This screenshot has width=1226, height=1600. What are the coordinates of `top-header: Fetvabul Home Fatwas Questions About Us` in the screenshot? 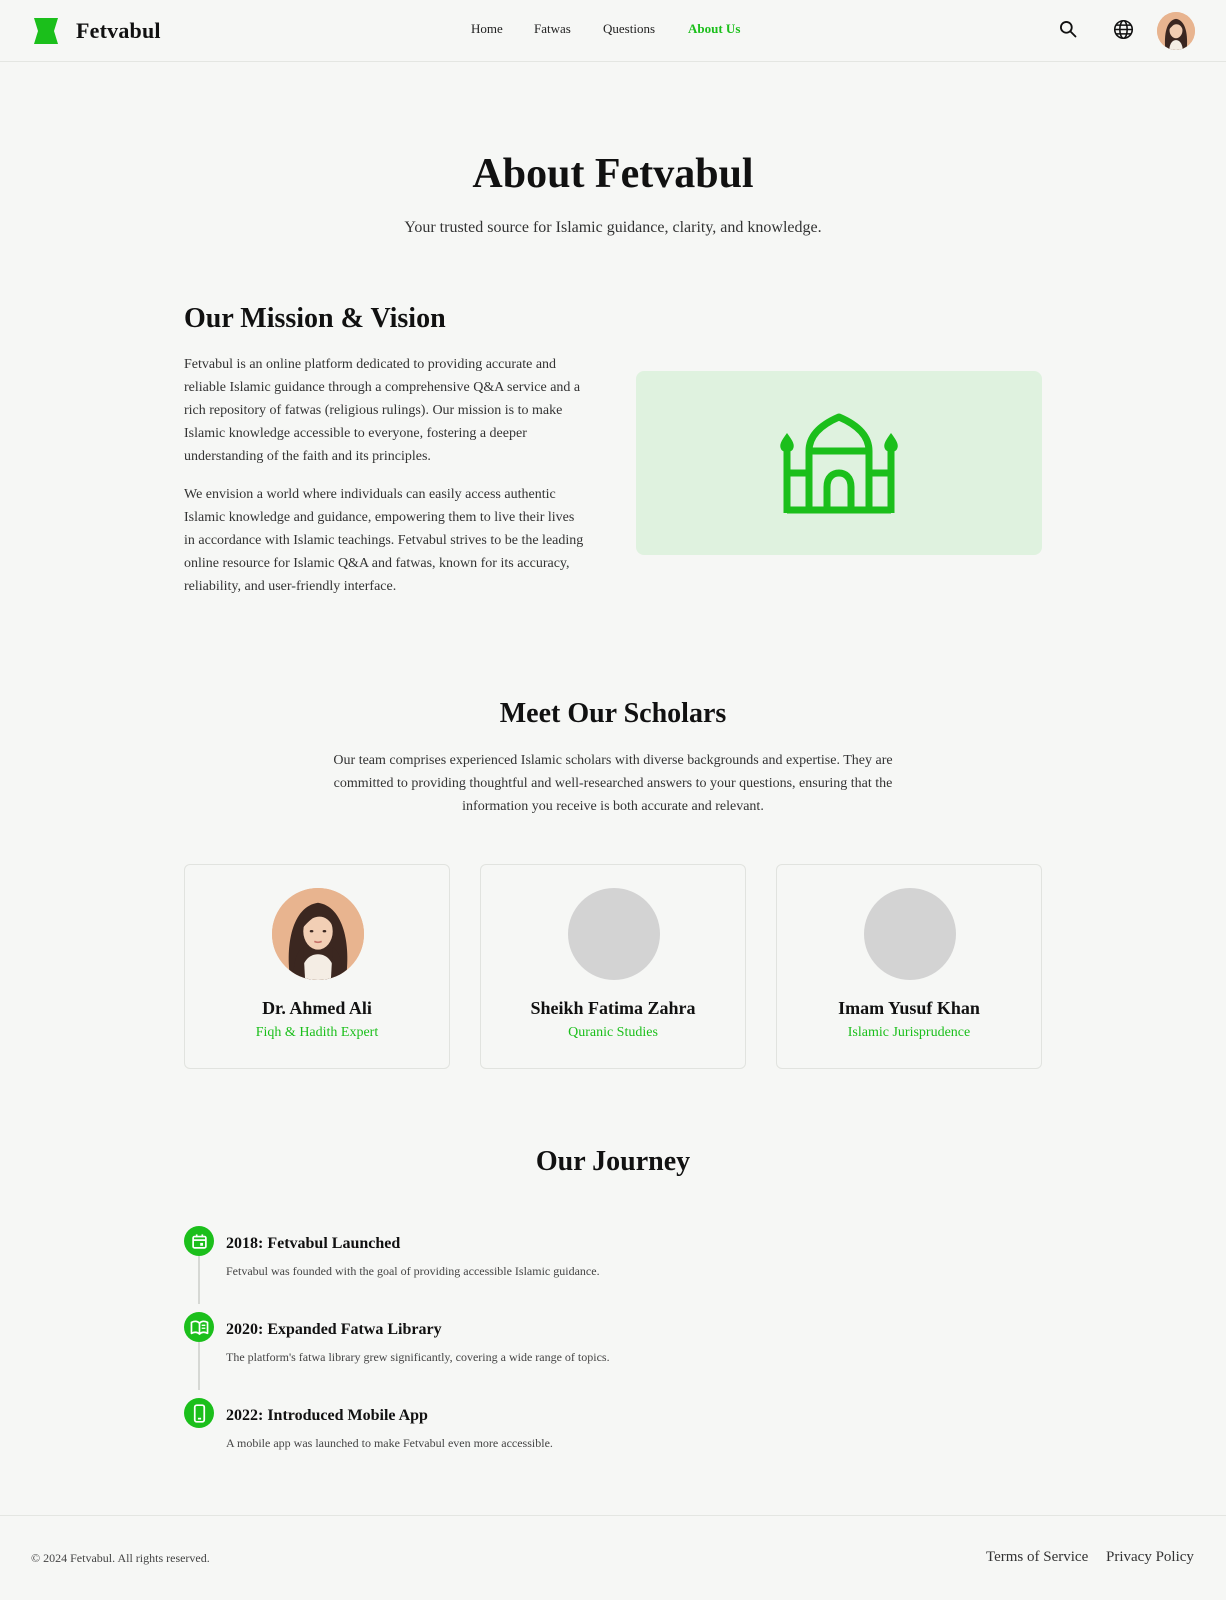 It's located at (613, 31).